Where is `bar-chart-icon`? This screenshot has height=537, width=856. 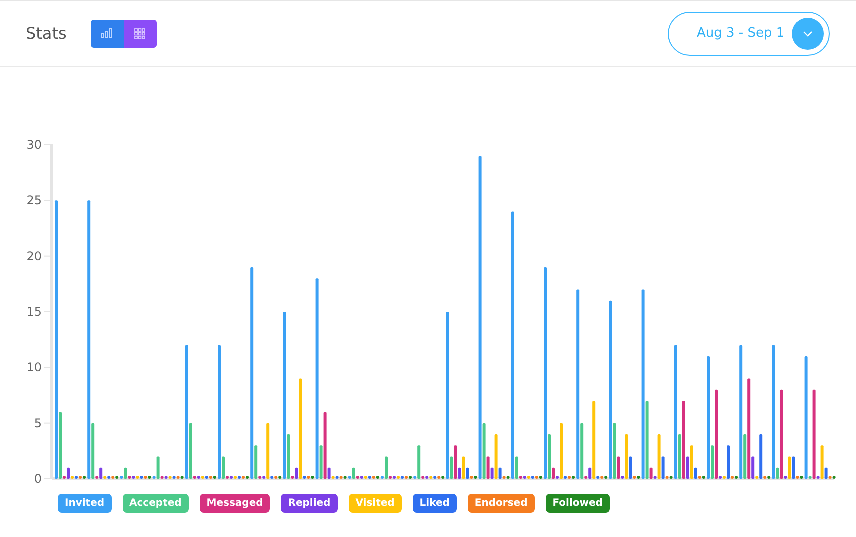 bar-chart-icon is located at coordinates (107, 33).